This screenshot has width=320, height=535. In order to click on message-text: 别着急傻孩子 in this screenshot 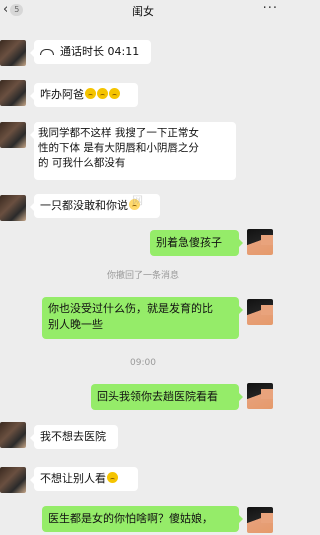, I will do `click(189, 242)`.